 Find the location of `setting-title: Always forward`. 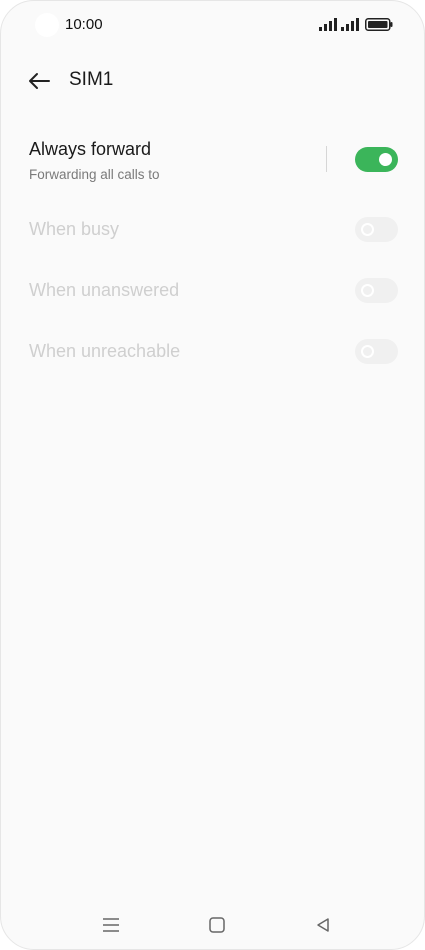

setting-title: Always forward is located at coordinates (90, 149).